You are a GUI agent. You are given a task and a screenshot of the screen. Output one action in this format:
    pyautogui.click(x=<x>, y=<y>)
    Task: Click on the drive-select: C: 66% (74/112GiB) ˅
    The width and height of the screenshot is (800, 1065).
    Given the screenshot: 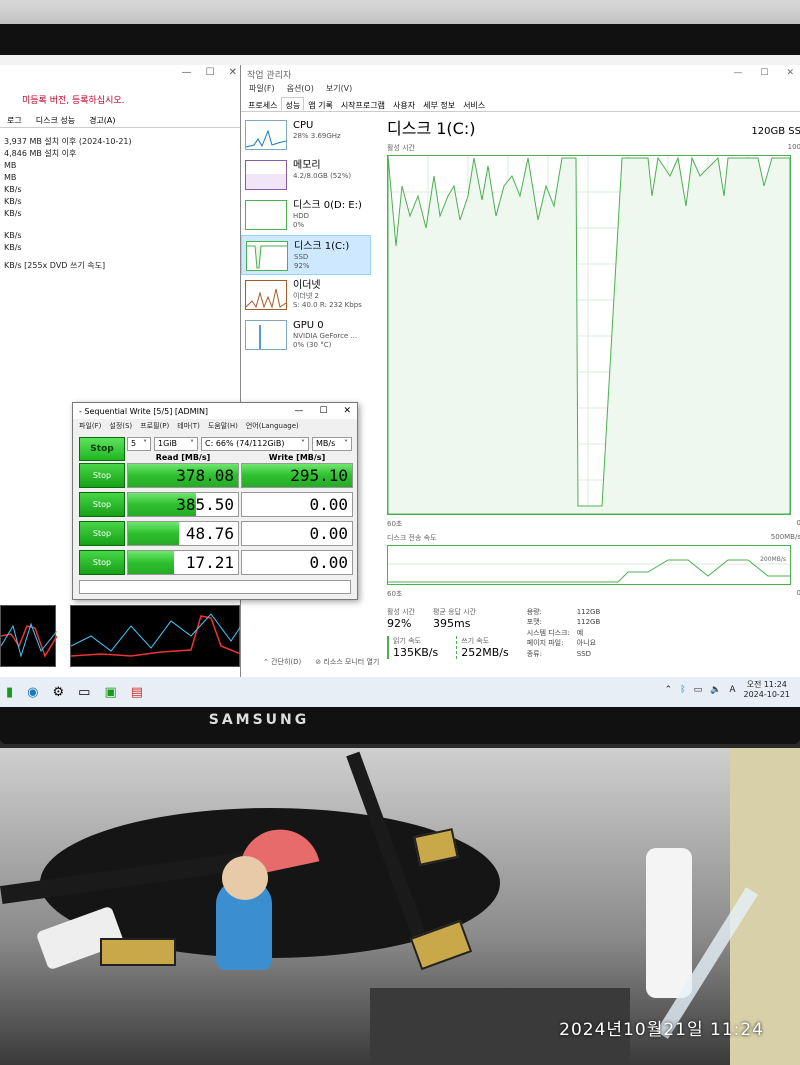 What is the action you would take?
    pyautogui.click(x=255, y=443)
    